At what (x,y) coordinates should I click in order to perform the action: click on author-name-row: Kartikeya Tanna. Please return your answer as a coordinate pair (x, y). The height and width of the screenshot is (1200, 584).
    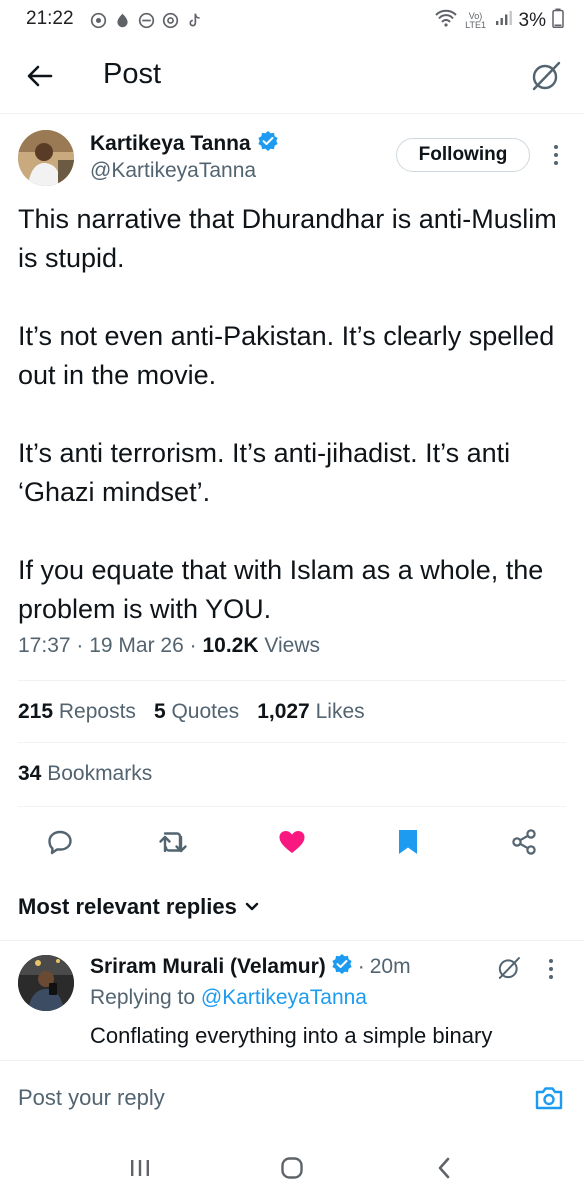
    Looking at the image, I should click on (184, 143).